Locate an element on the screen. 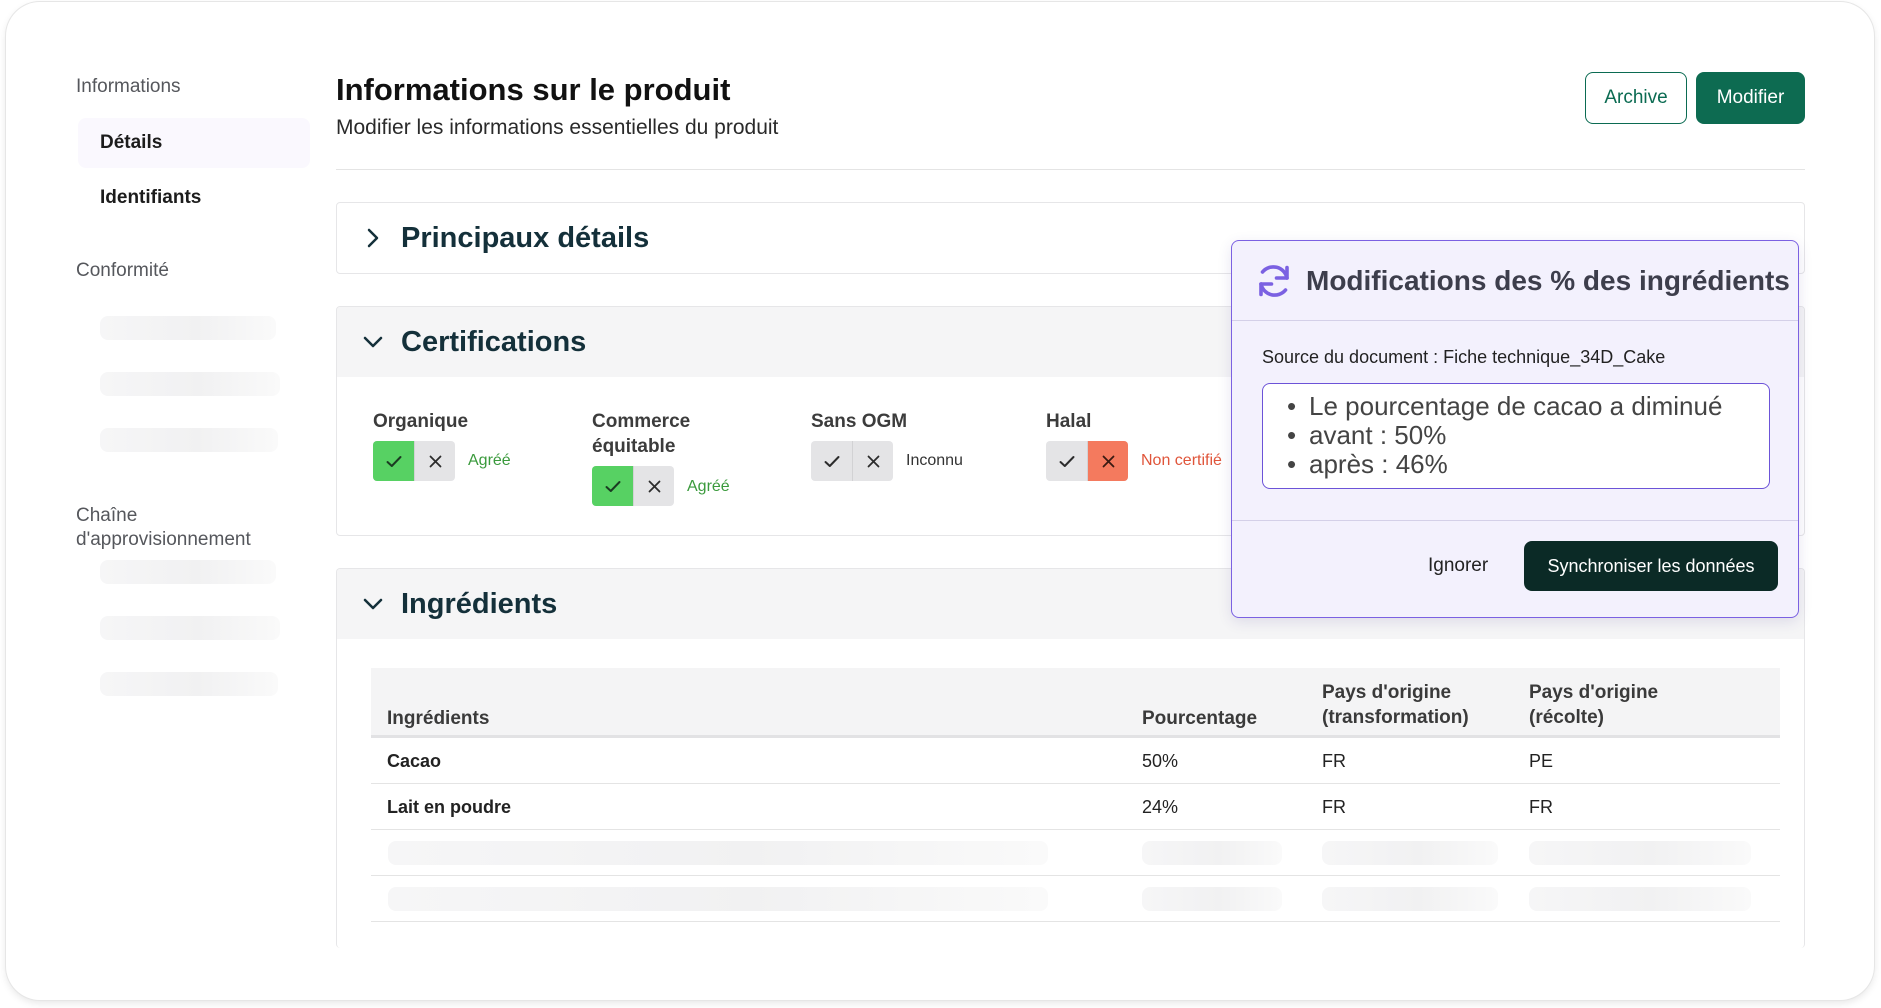 This screenshot has height=1008, width=1881. section-title: Ingrédients is located at coordinates (479, 603).